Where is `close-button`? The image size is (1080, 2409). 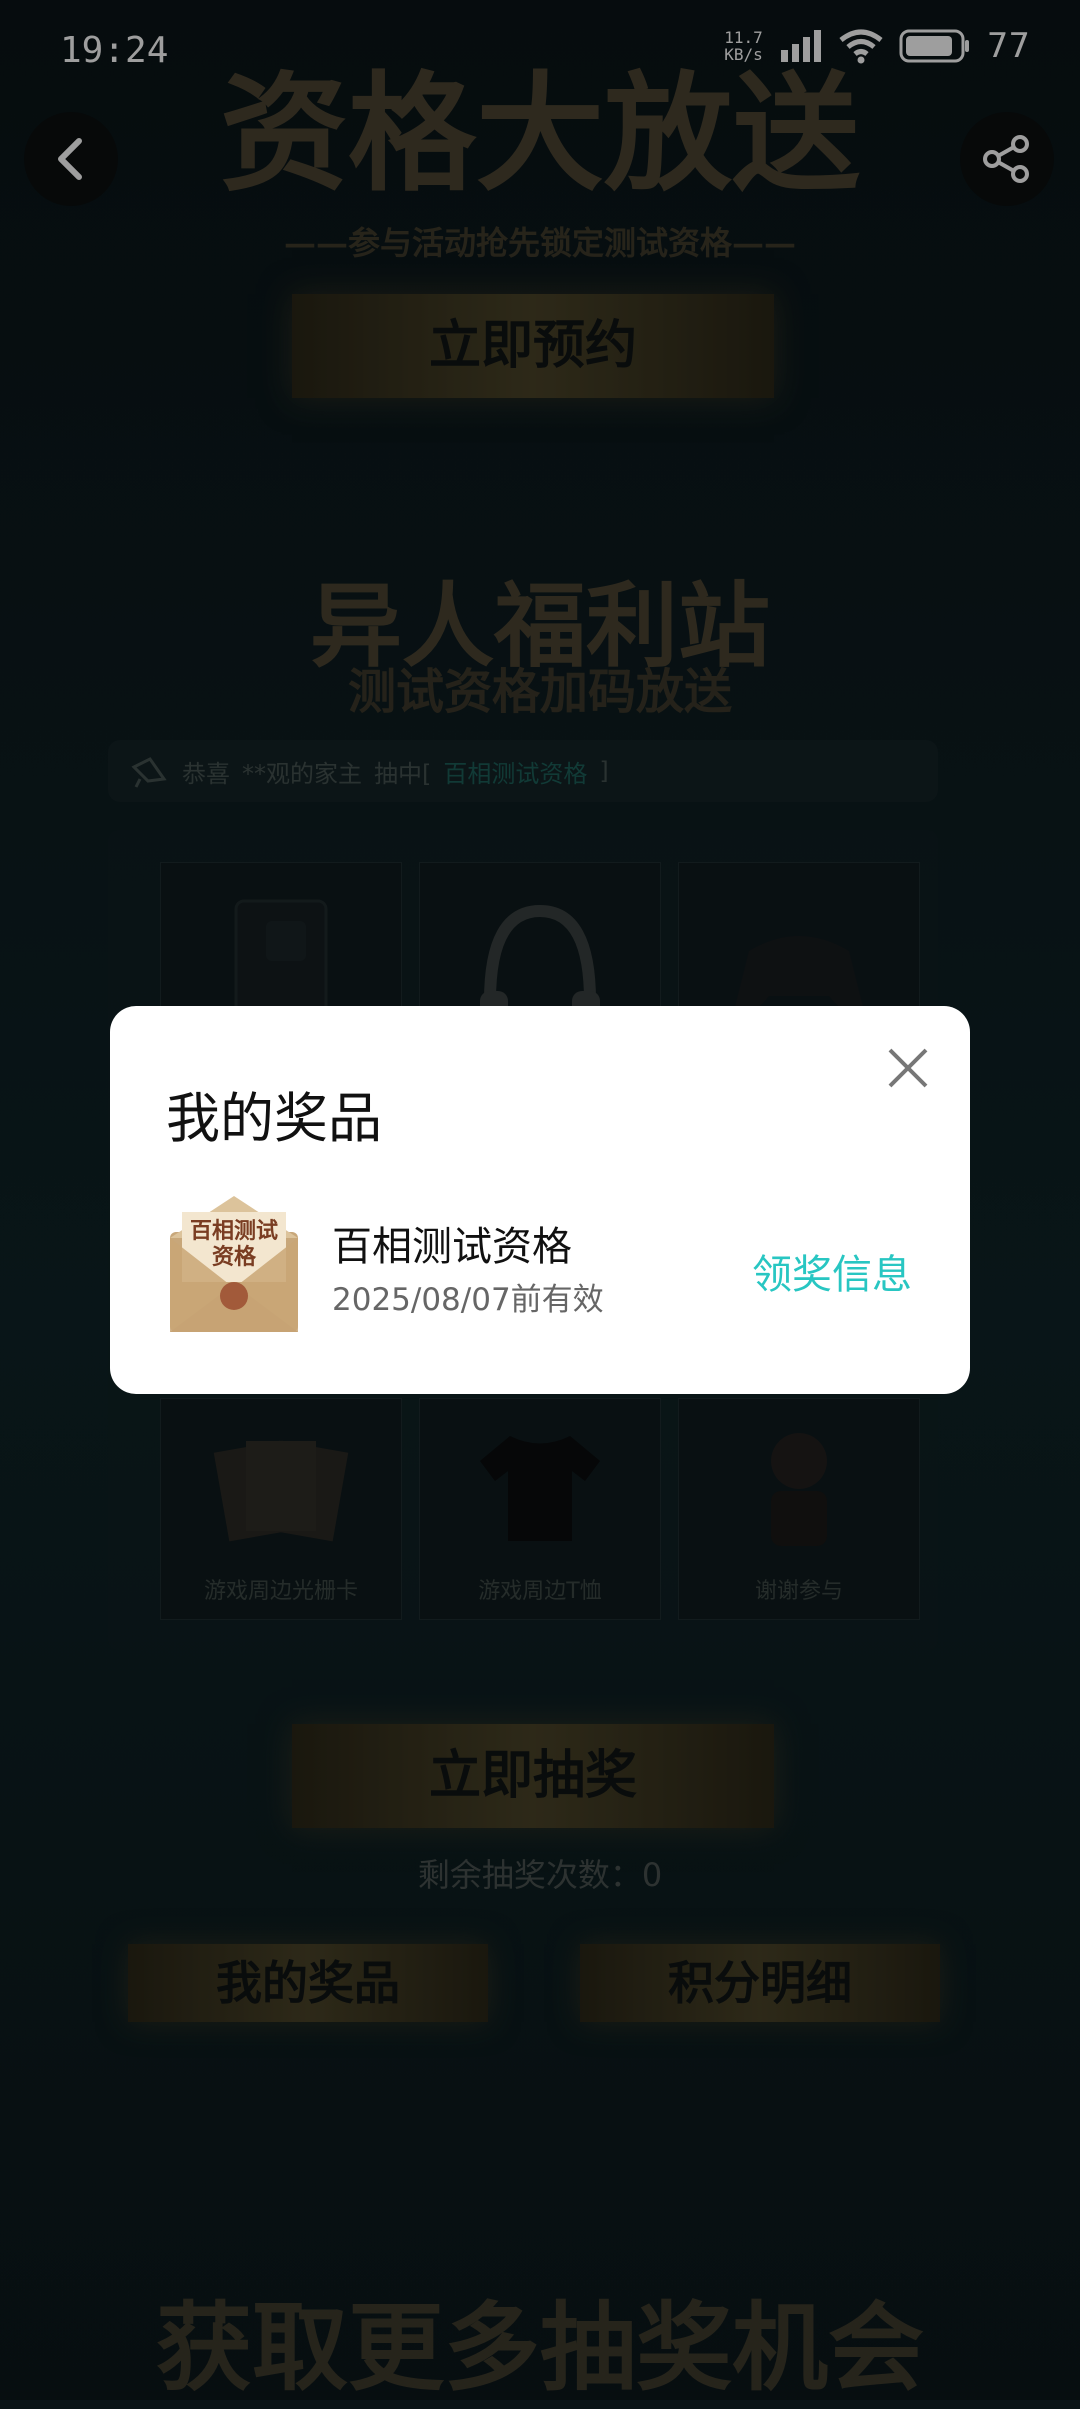
close-button is located at coordinates (908, 1068).